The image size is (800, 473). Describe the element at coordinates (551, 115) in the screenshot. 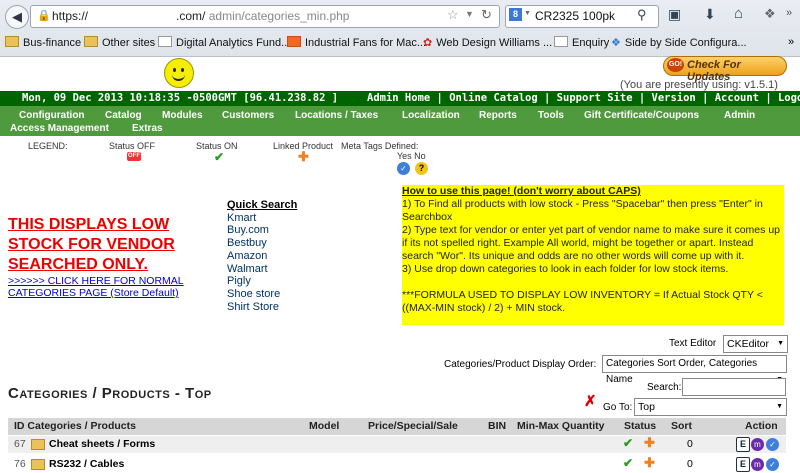

I see `nav-tools: Tools` at that location.